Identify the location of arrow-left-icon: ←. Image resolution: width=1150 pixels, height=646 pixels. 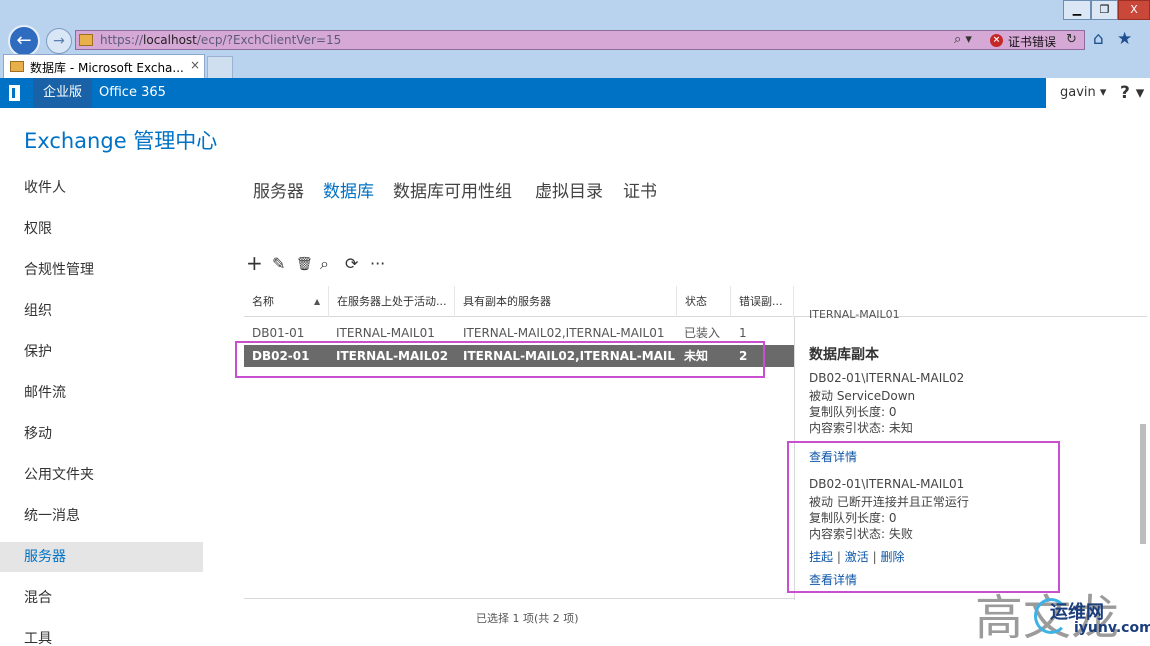
(24, 40).